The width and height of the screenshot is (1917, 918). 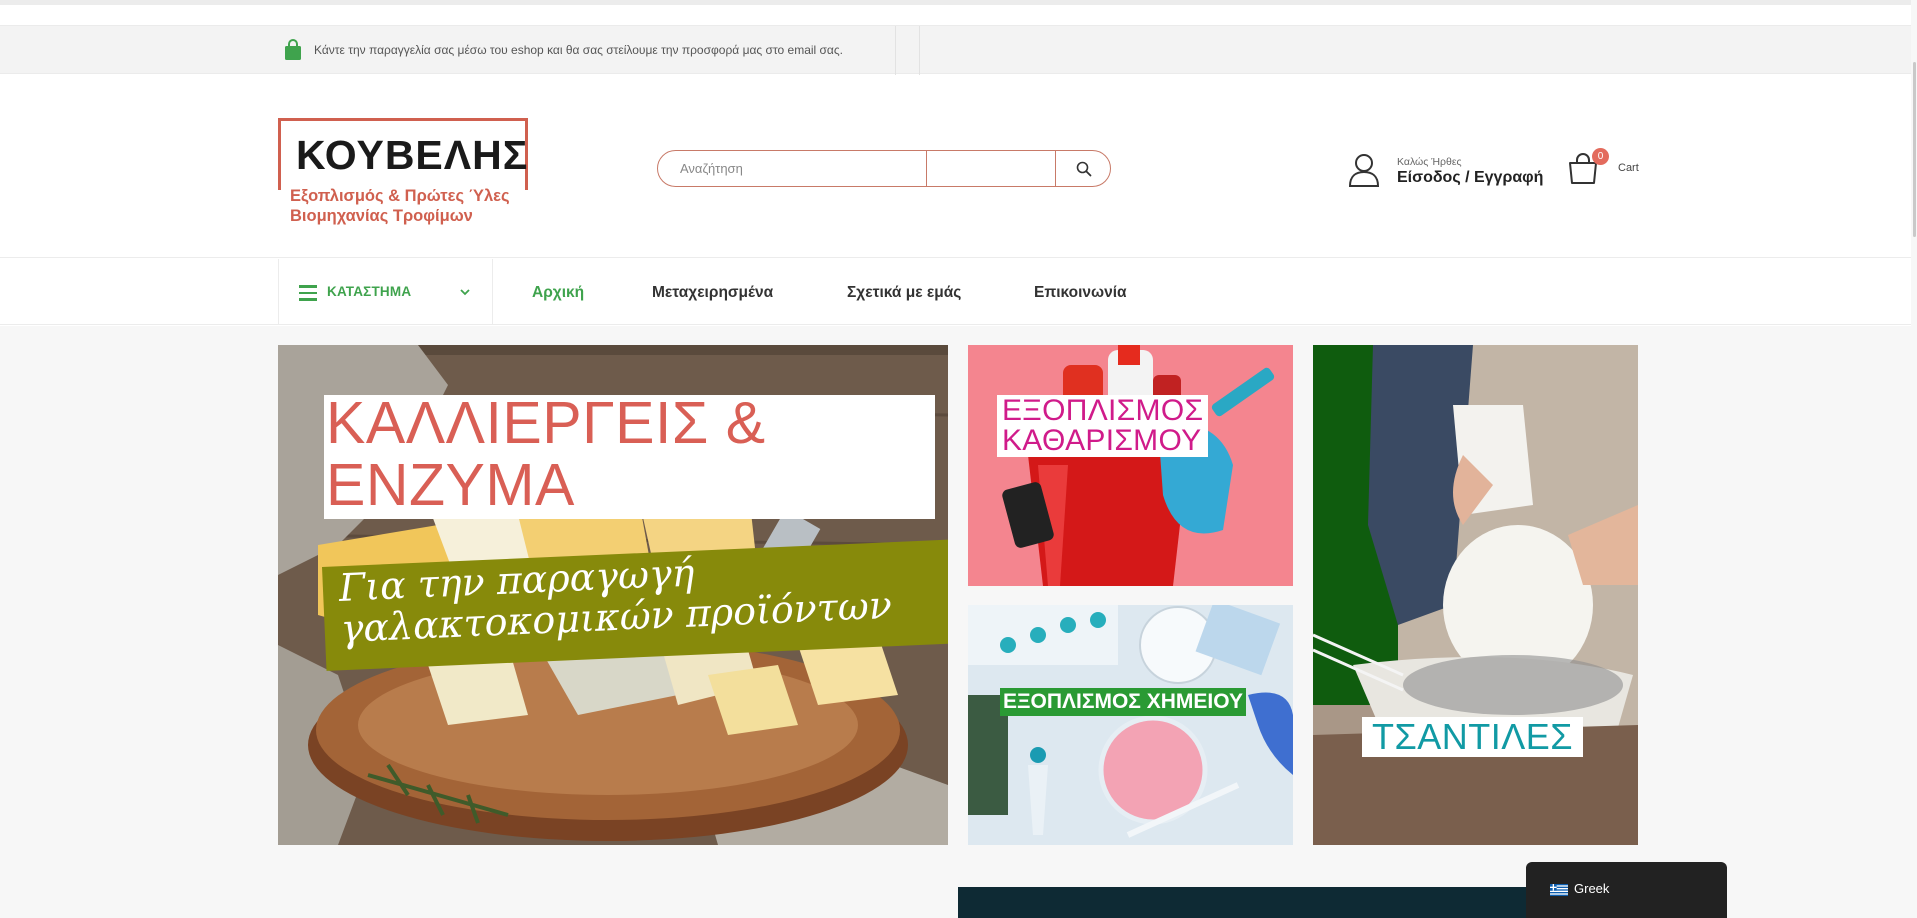 I want to click on account-link: Καλώς Ήρθες Είσοδος / Εγγραφή, so click(x=1448, y=173).